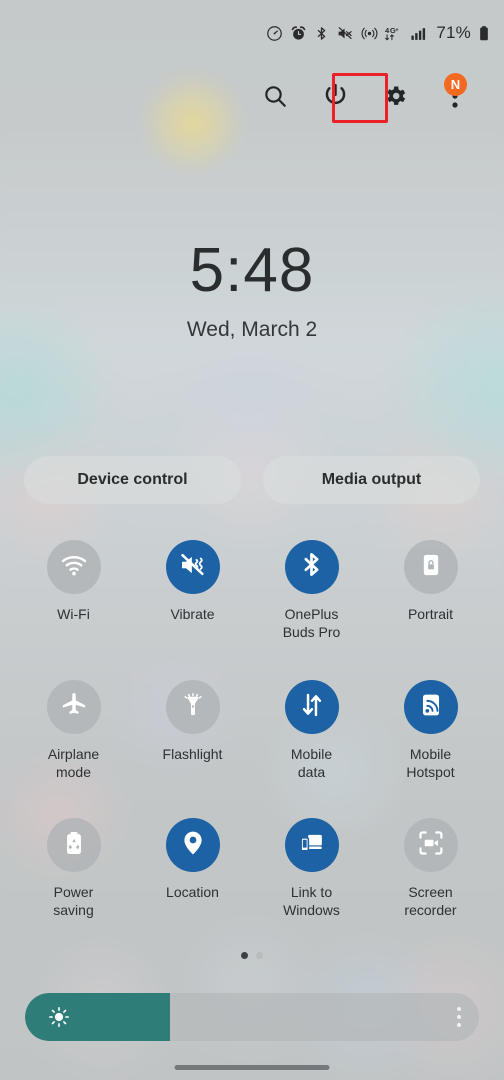 The height and width of the screenshot is (1080, 504). I want to click on airplane-icon, so click(74, 707).